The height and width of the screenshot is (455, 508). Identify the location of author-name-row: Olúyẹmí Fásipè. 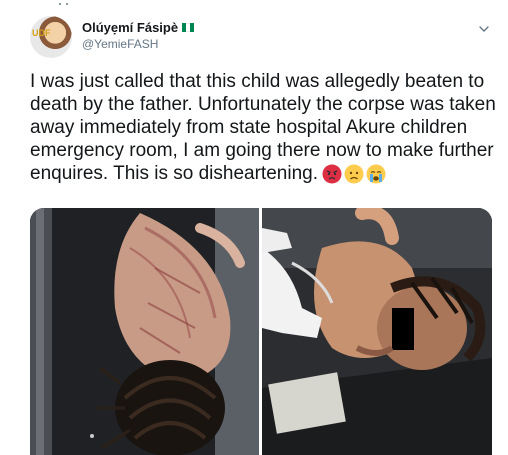
(138, 27).